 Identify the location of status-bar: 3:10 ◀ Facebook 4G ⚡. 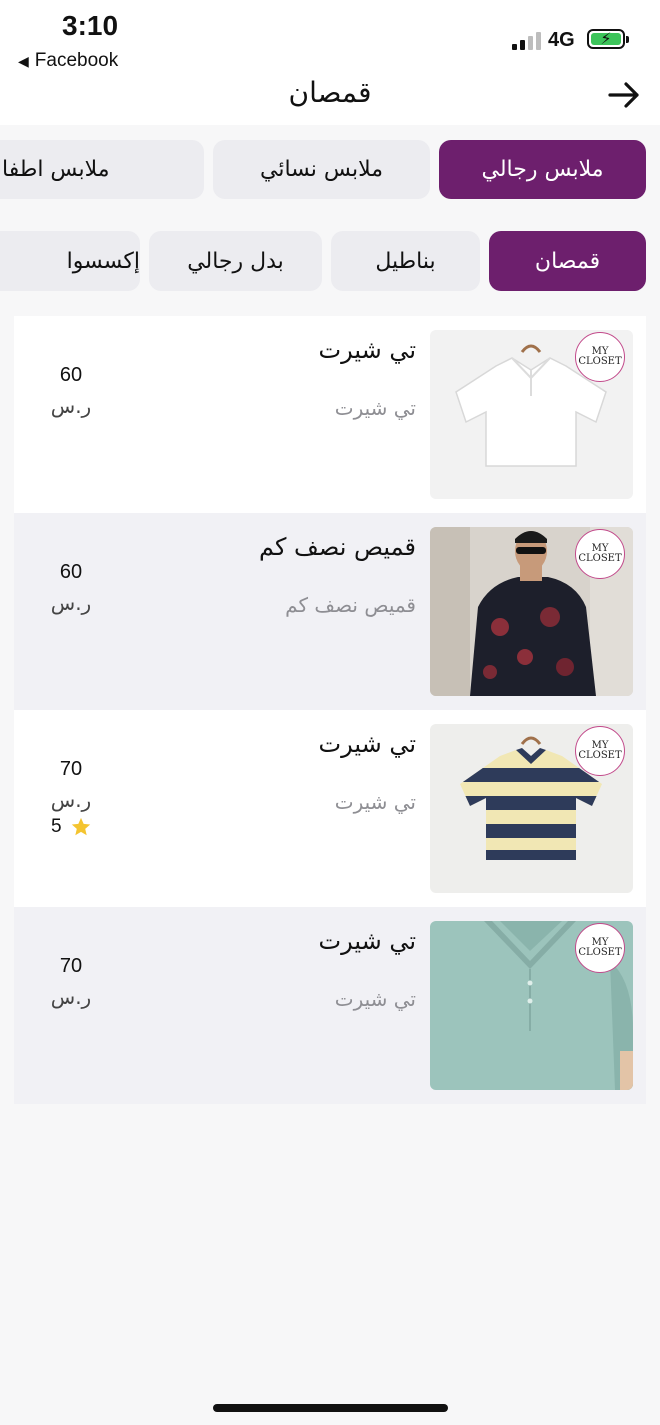
(330, 40).